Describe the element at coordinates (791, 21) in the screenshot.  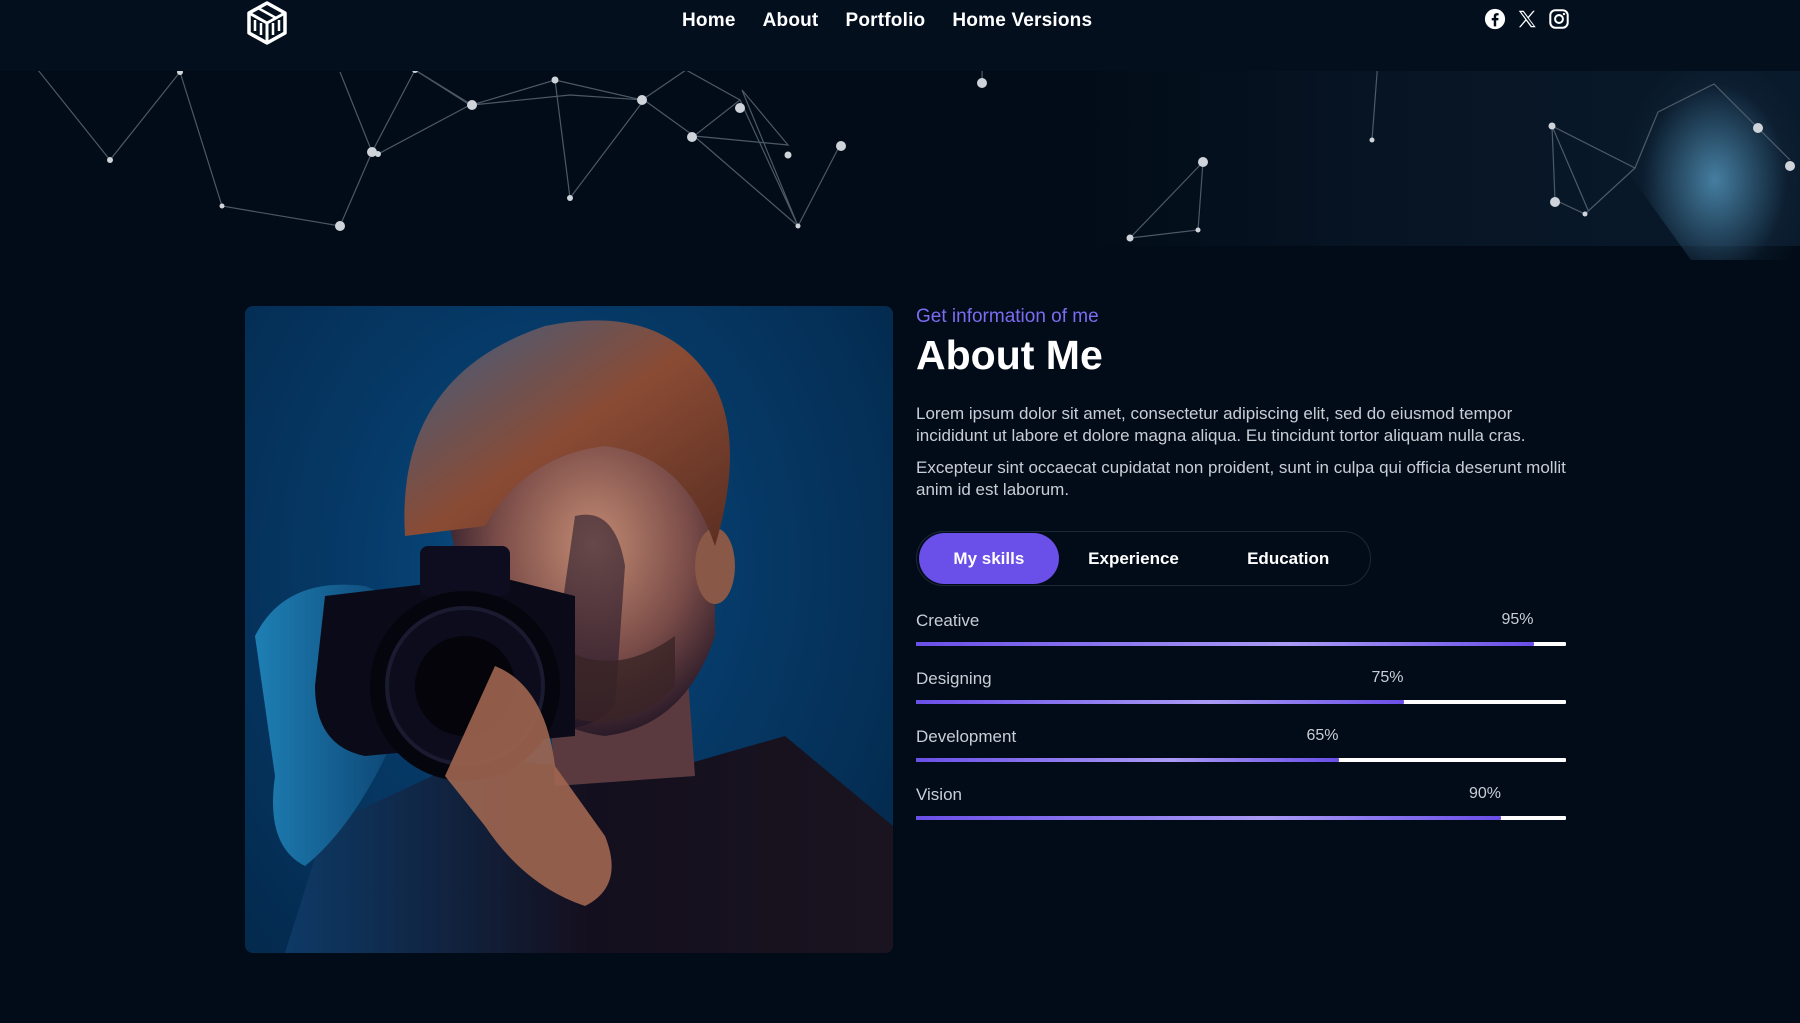
I see `nav-item-about: About` at that location.